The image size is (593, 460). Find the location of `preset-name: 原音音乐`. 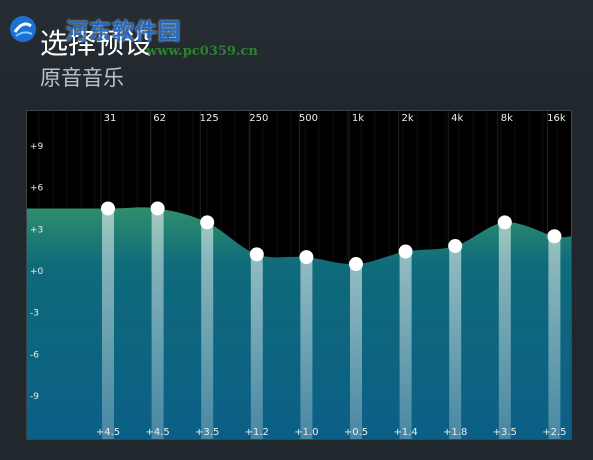

preset-name: 原音音乐 is located at coordinates (82, 77).